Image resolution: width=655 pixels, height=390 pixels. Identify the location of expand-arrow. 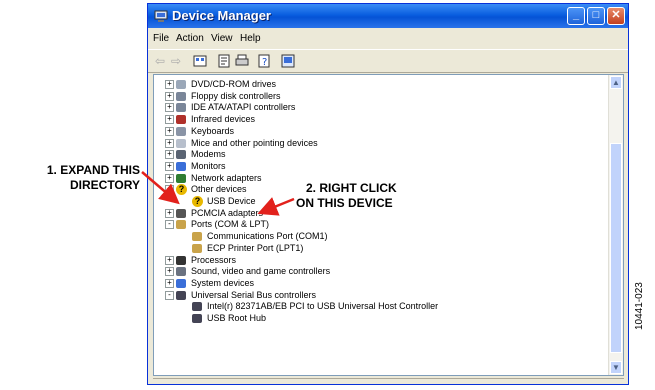
(160, 188).